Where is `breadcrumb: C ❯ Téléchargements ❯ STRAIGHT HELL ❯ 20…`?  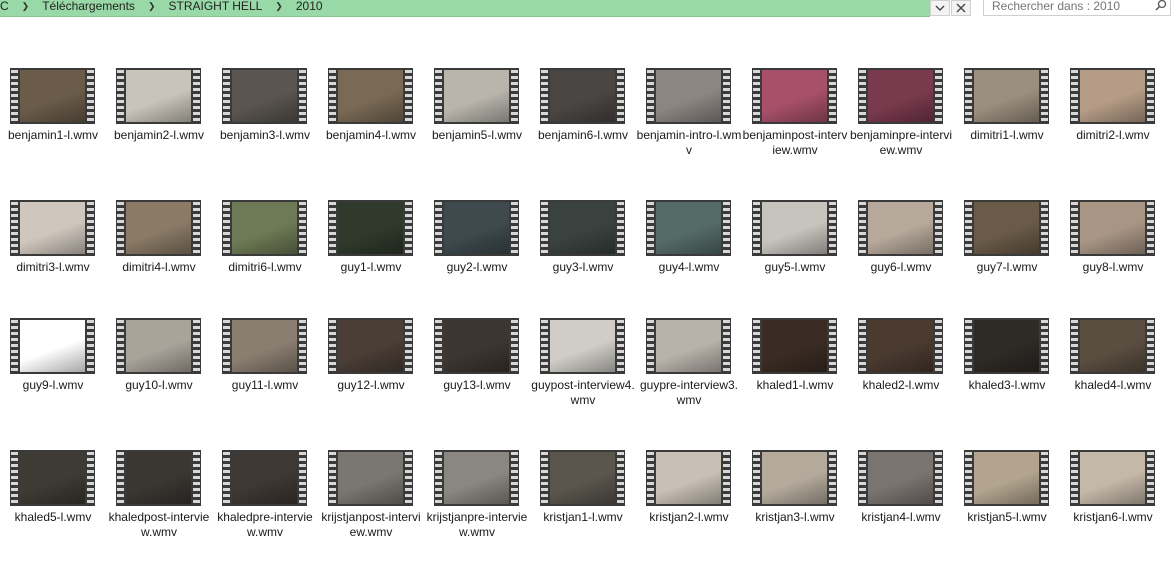
breadcrumb: C ❯ Téléchargements ❯ STRAIGHT HELL ❯ 20… is located at coordinates (465, 8).